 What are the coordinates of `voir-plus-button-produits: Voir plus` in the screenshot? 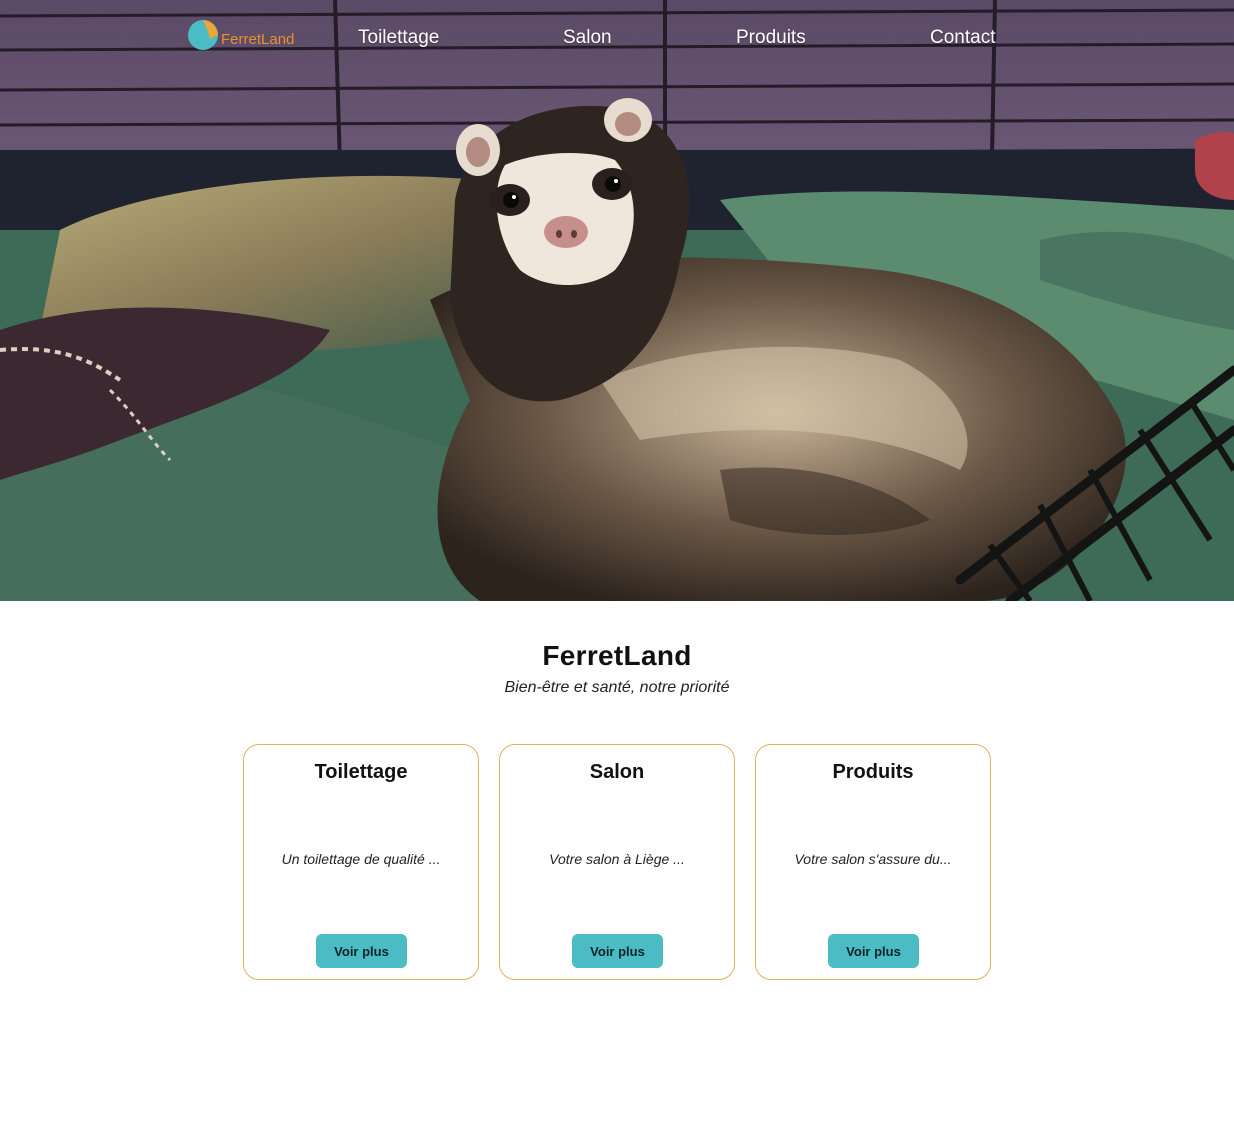 It's located at (873, 951).